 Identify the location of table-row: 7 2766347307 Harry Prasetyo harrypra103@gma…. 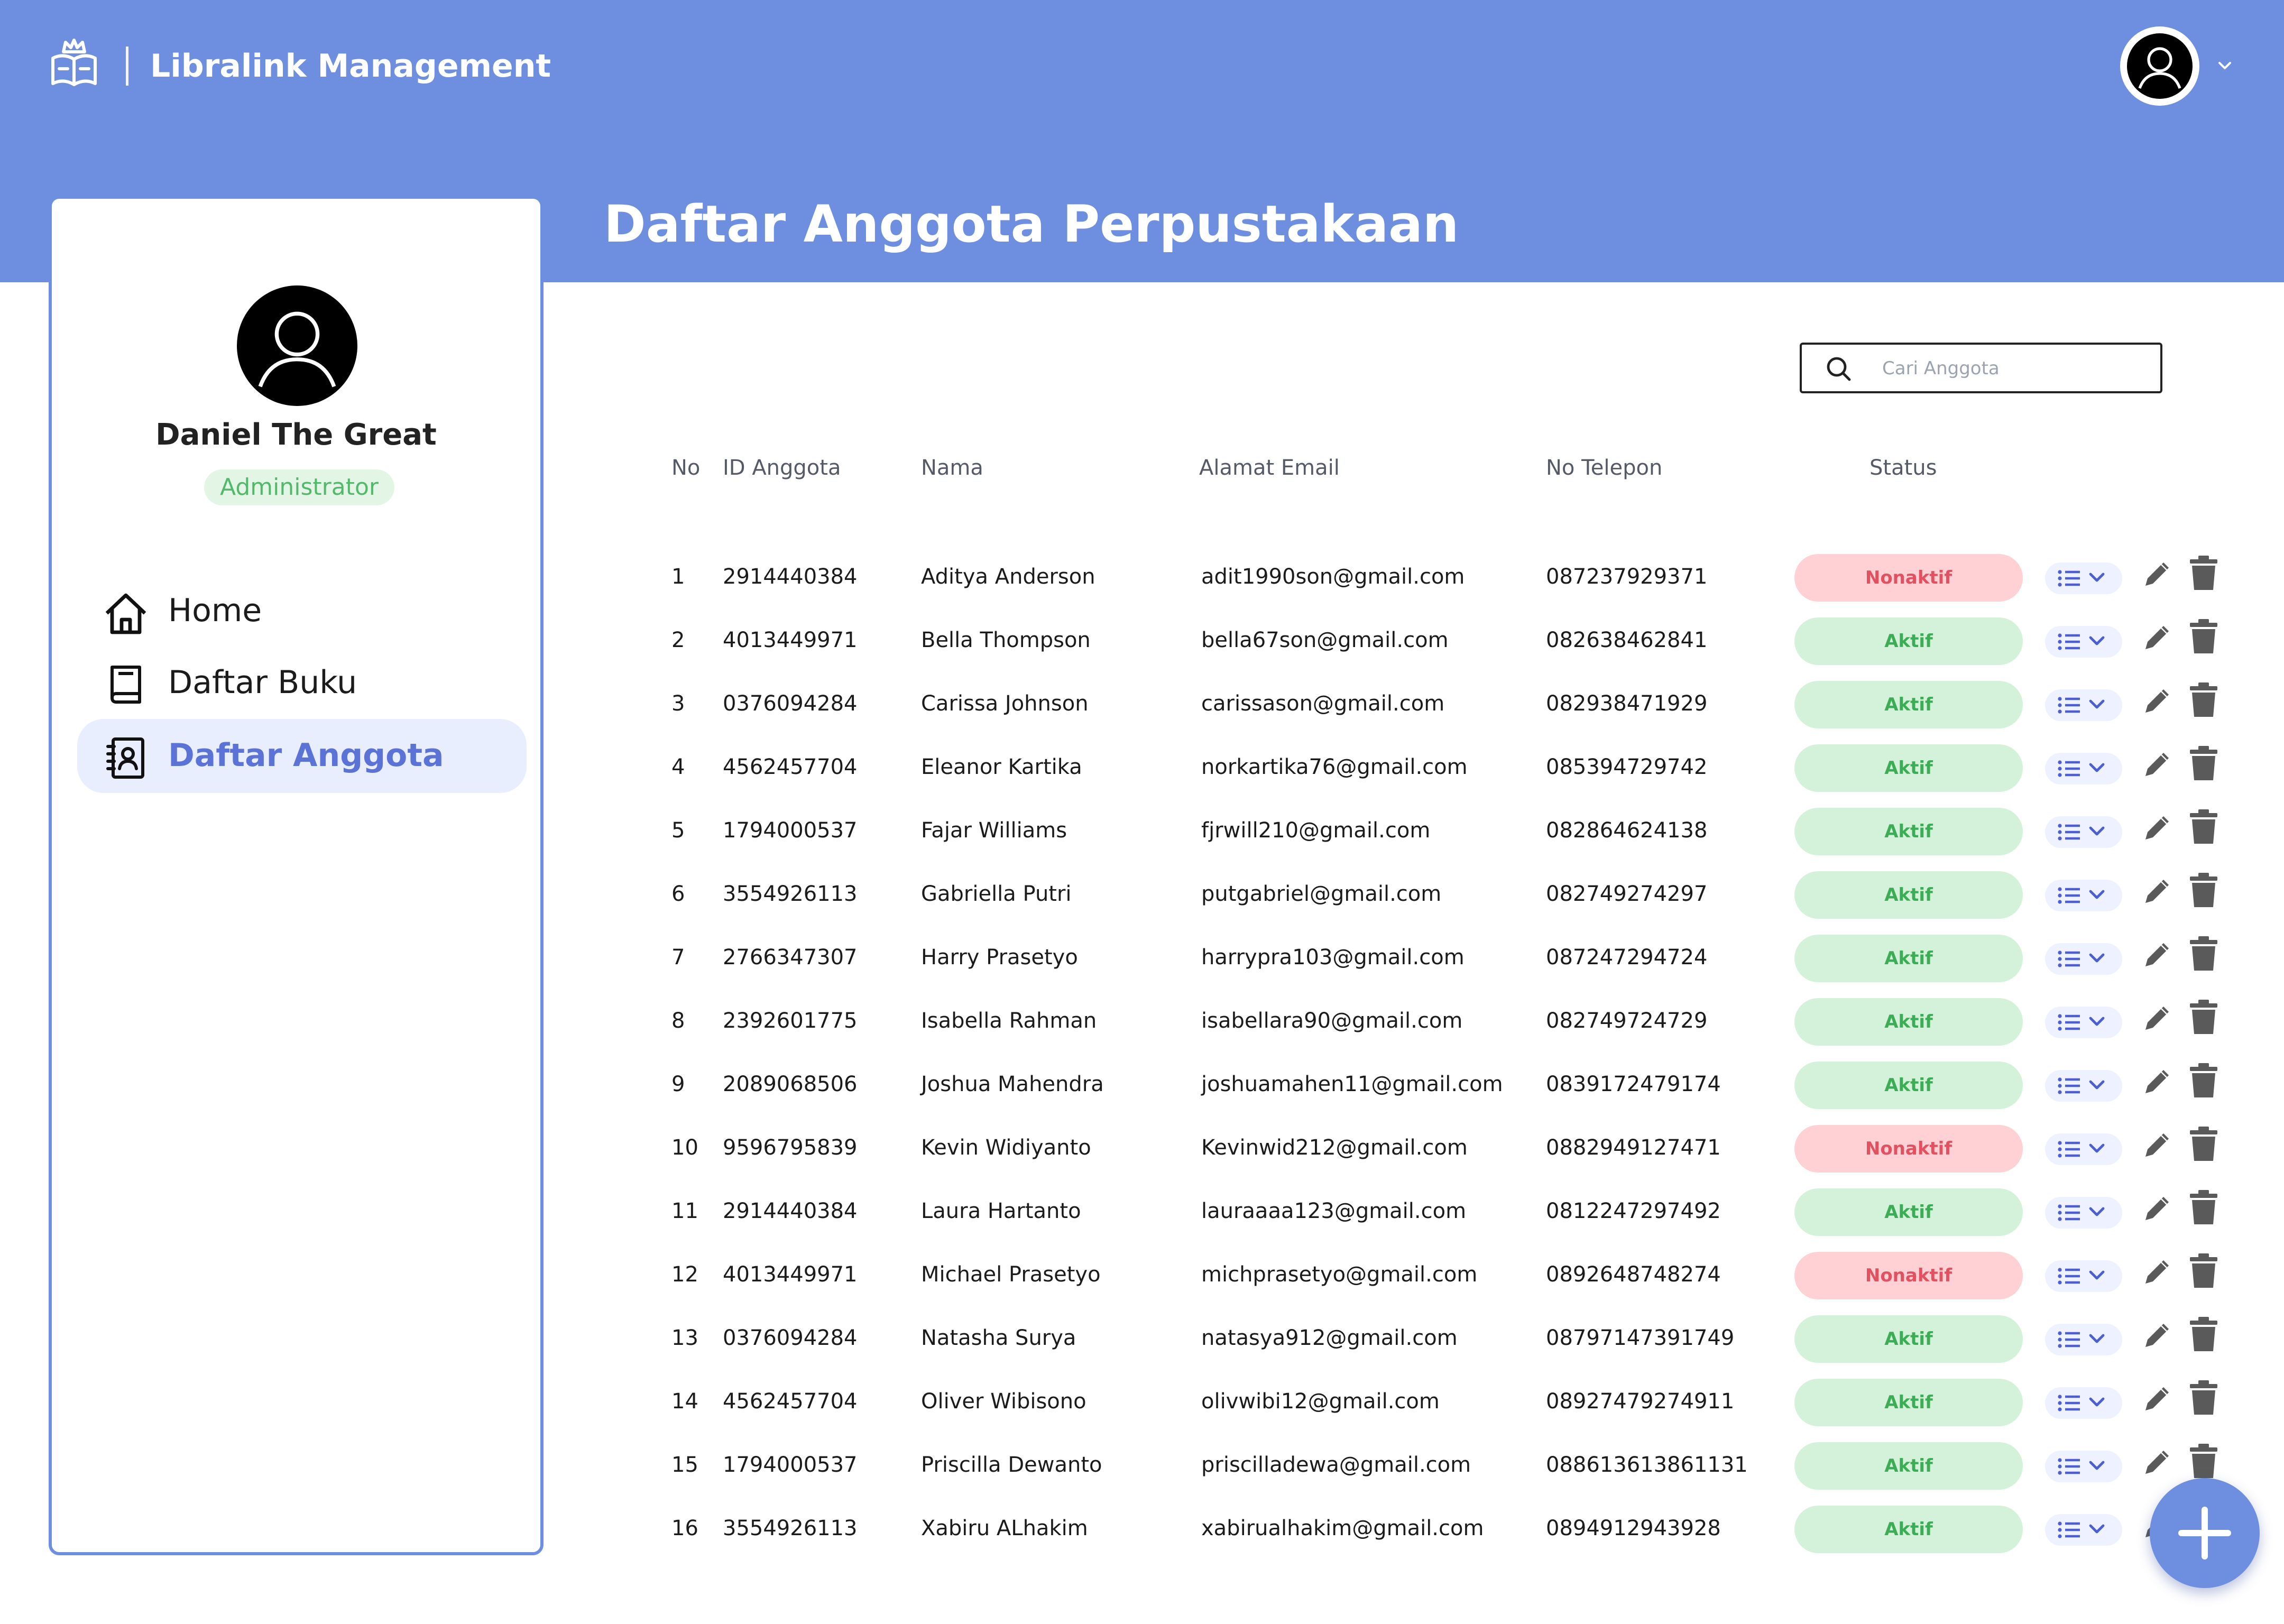
(1142, 957).